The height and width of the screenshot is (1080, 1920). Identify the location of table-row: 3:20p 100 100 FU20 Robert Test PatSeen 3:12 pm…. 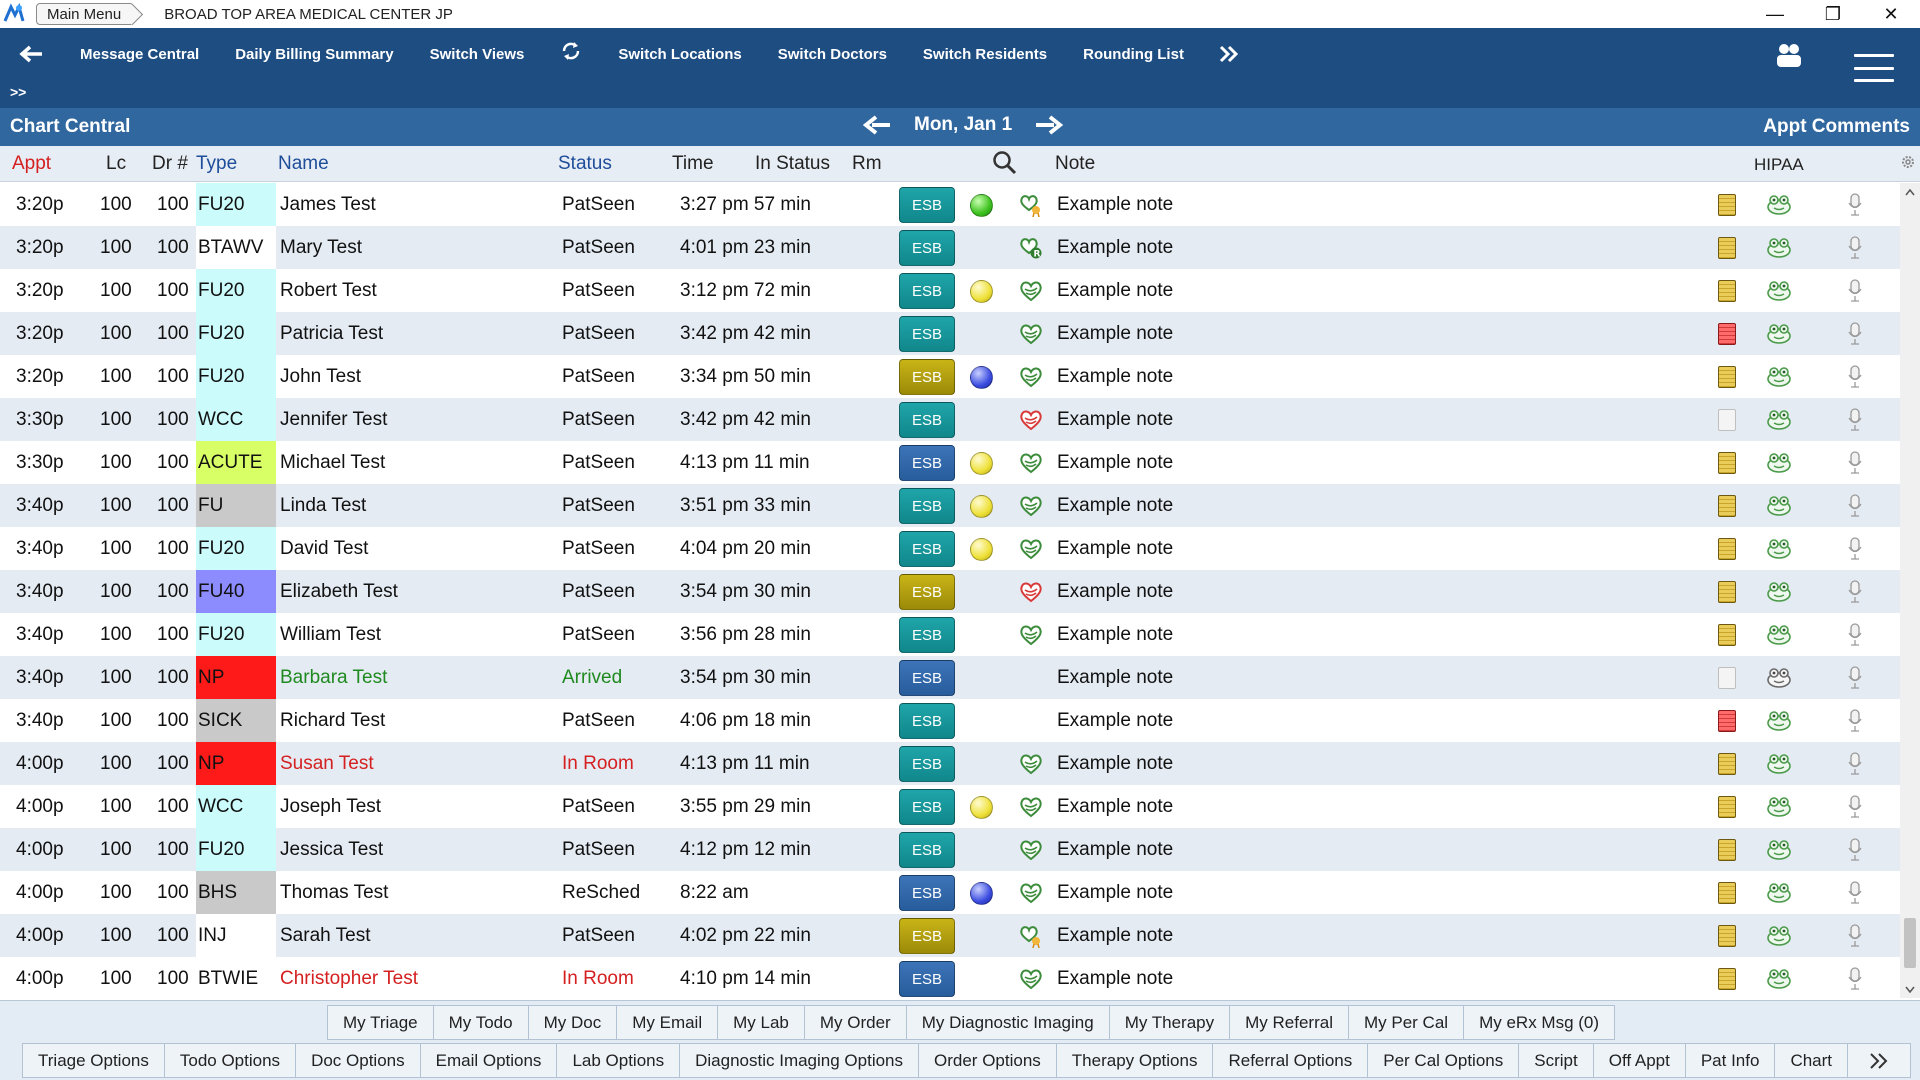
(950, 290).